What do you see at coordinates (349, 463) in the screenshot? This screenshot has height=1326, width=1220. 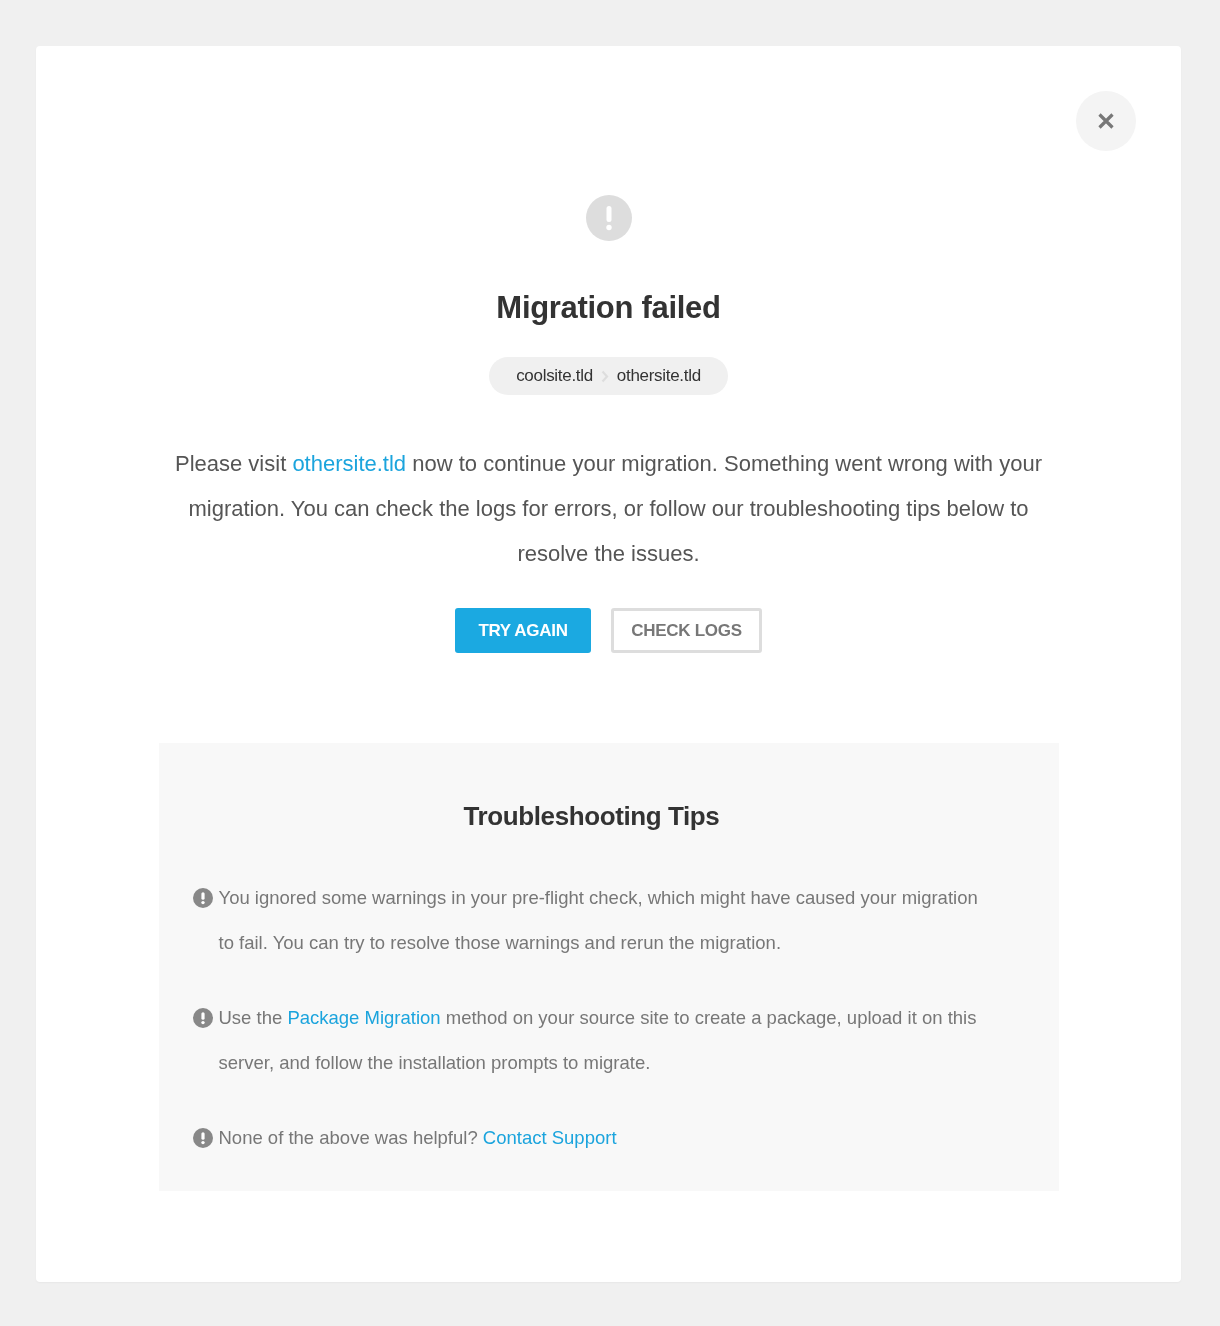 I see `site-link: othersite.tld` at bounding box center [349, 463].